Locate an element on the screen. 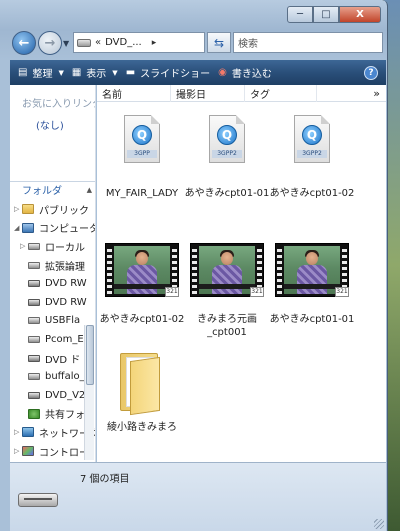 The width and height of the screenshot is (400, 531). file-item: Q 3GPP MY_FAIR_LADY is located at coordinates (142, 153).